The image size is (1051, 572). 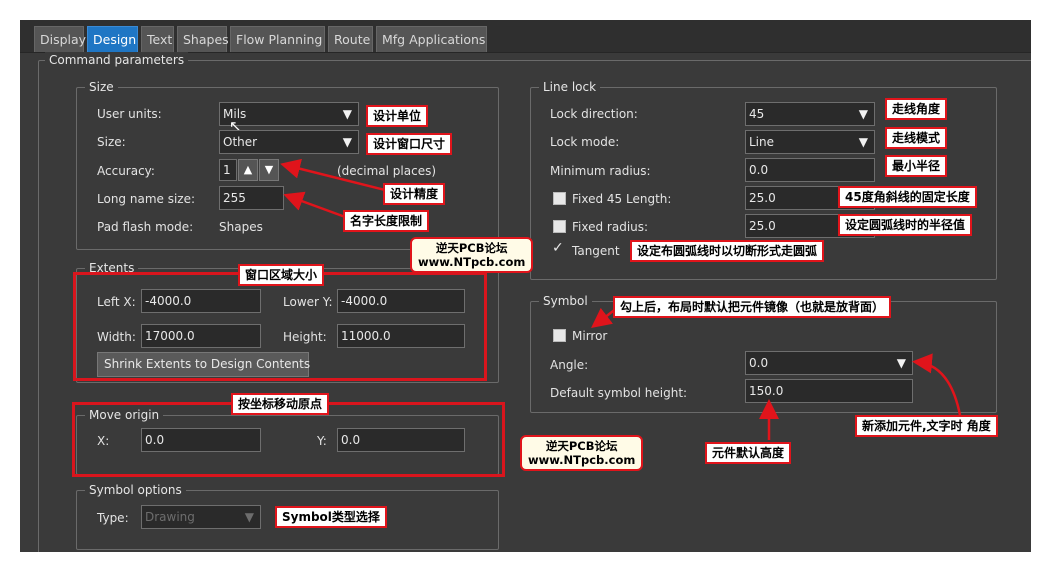 What do you see at coordinates (331, 517) in the screenshot?
I see `annotation-symbol-type: Symbol类型选择` at bounding box center [331, 517].